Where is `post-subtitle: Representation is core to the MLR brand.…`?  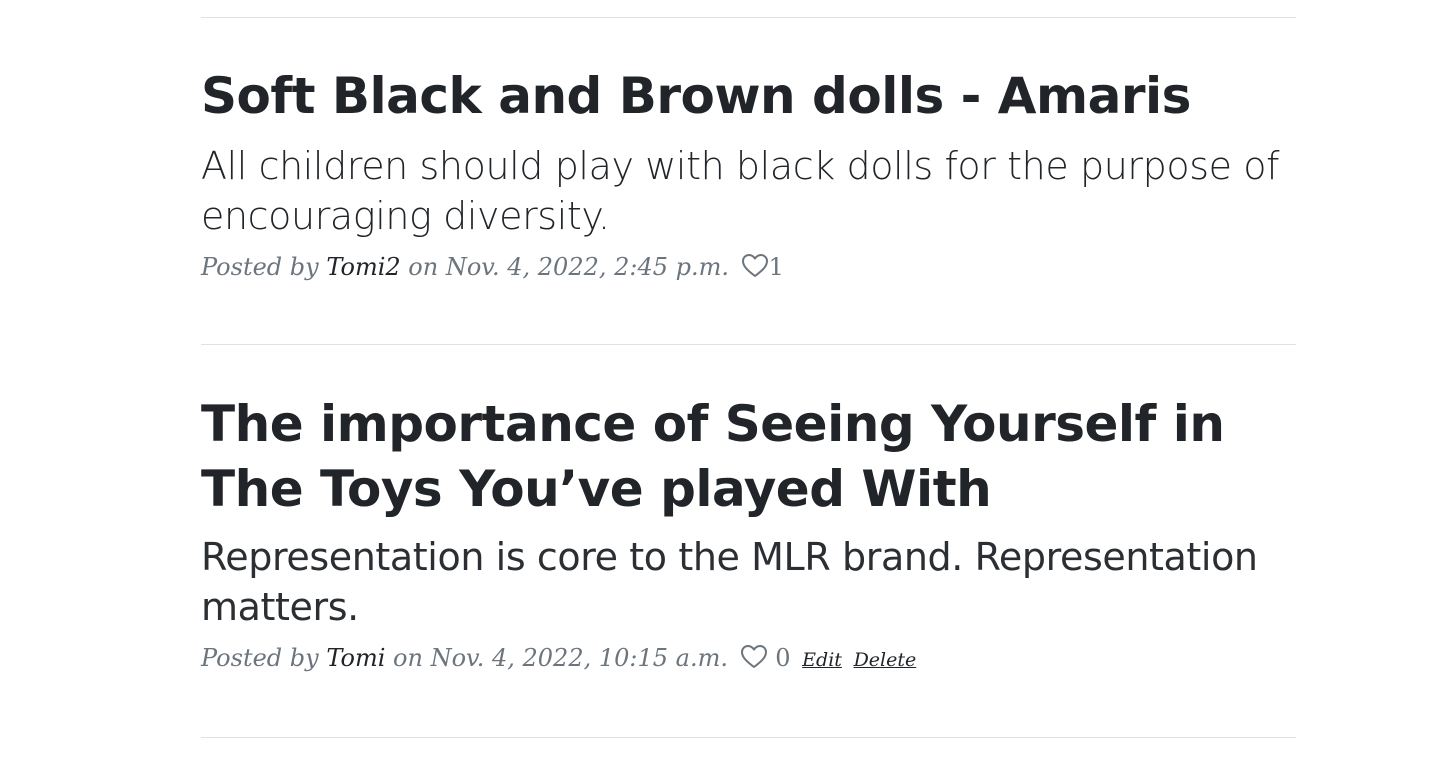
post-subtitle: Representation is core to the MLR brand.… is located at coordinates (729, 582).